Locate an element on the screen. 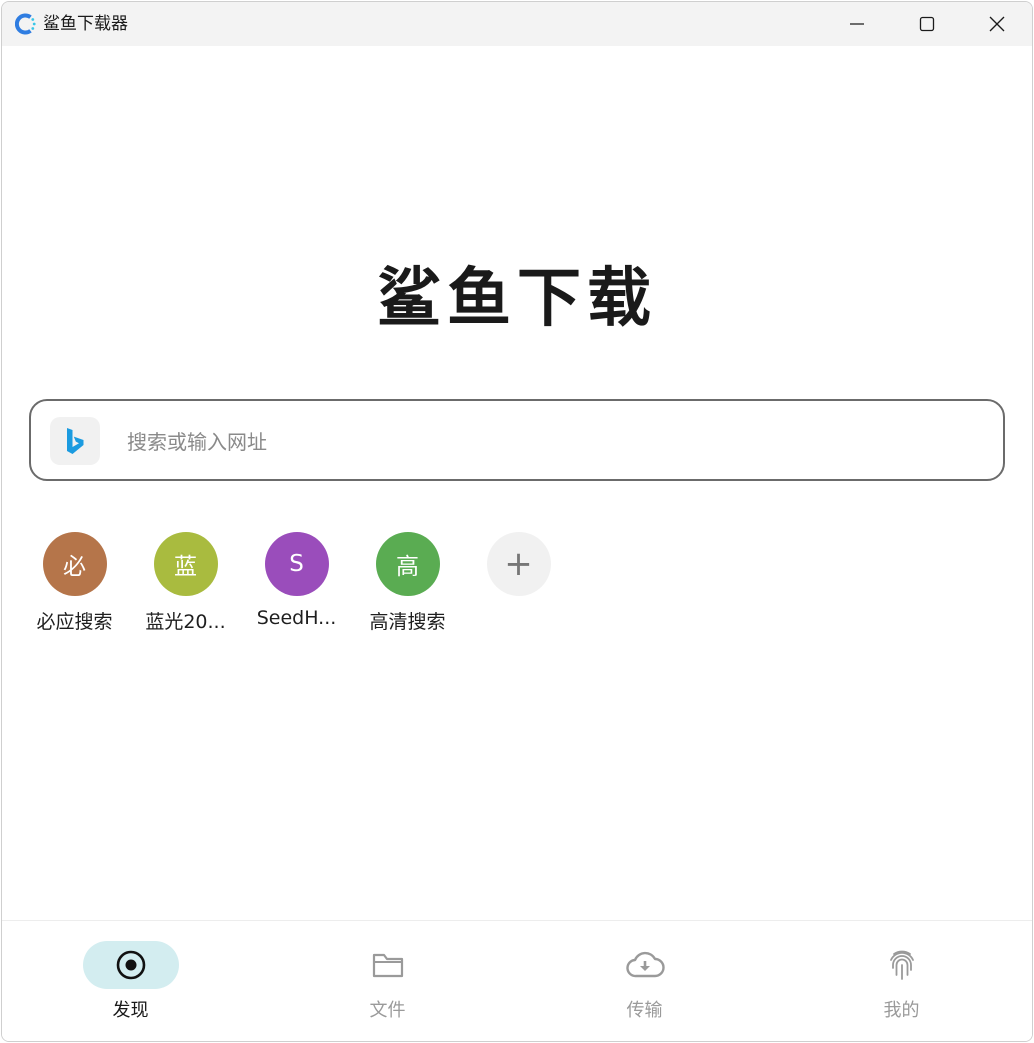 Image resolution: width=1034 pixels, height=1043 pixels. nav-mine-pill is located at coordinates (902, 965).